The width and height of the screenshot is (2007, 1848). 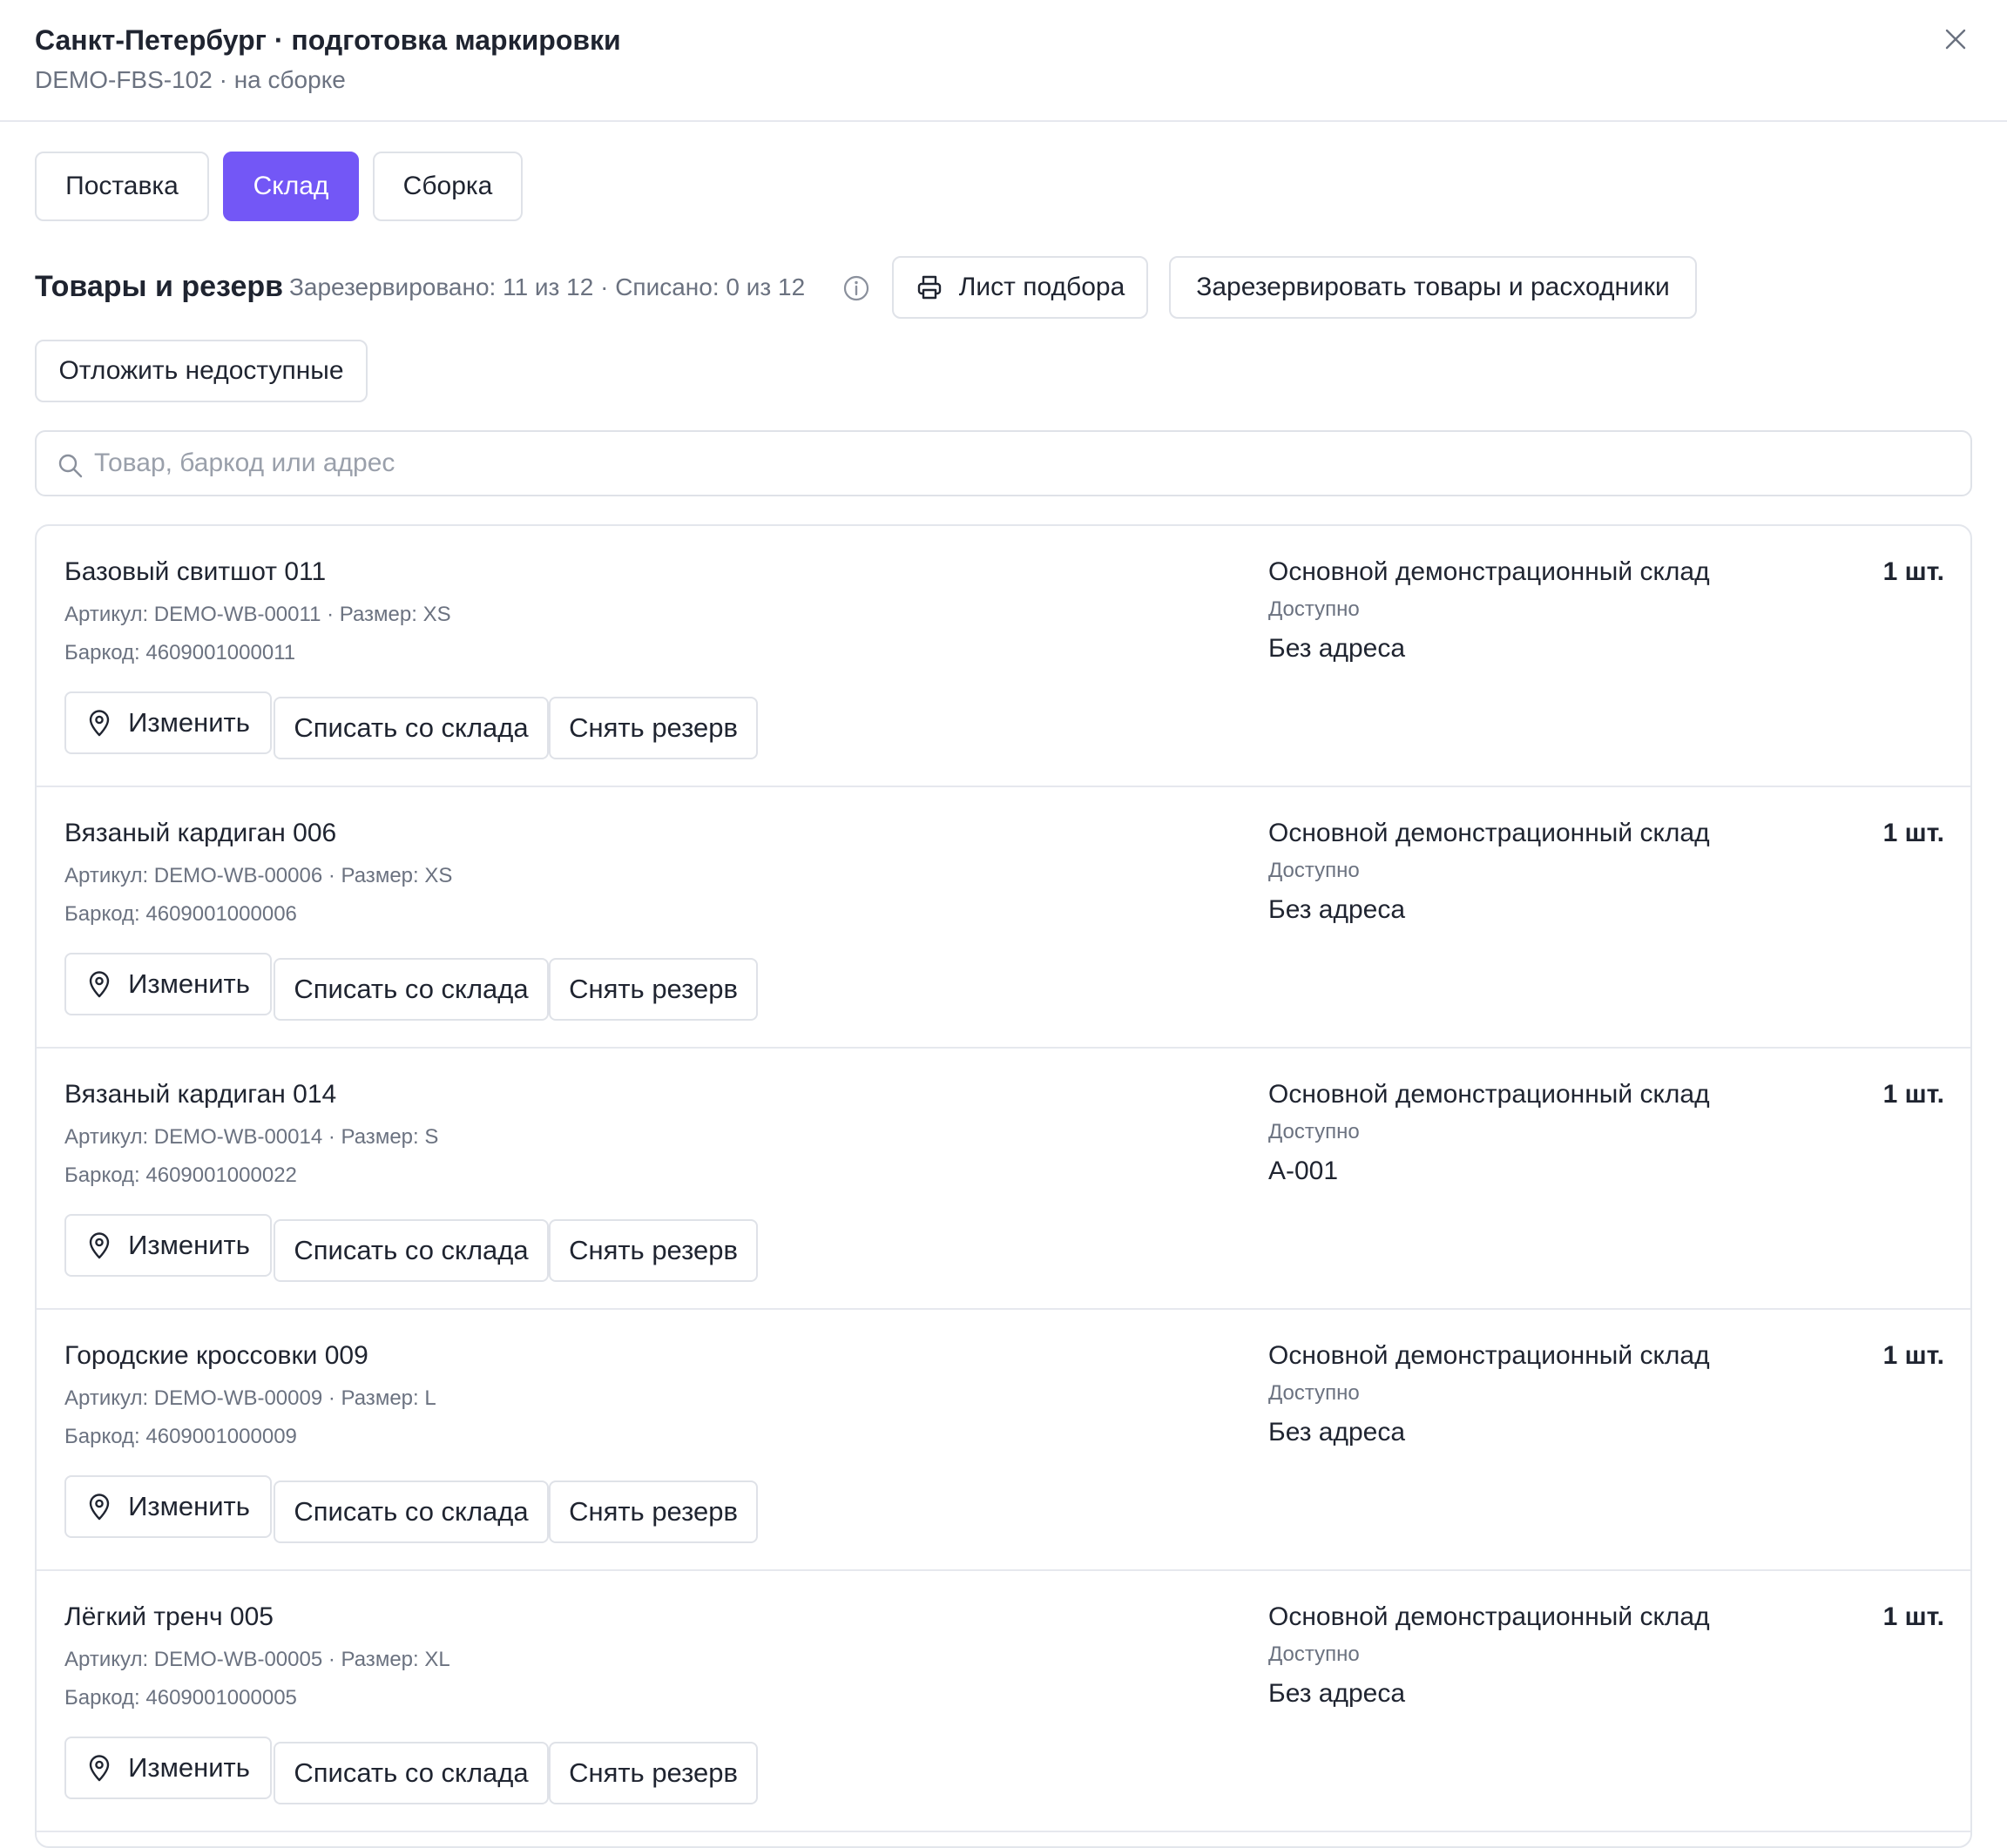 What do you see at coordinates (159, 287) in the screenshot?
I see `section-title: Товары и резерв` at bounding box center [159, 287].